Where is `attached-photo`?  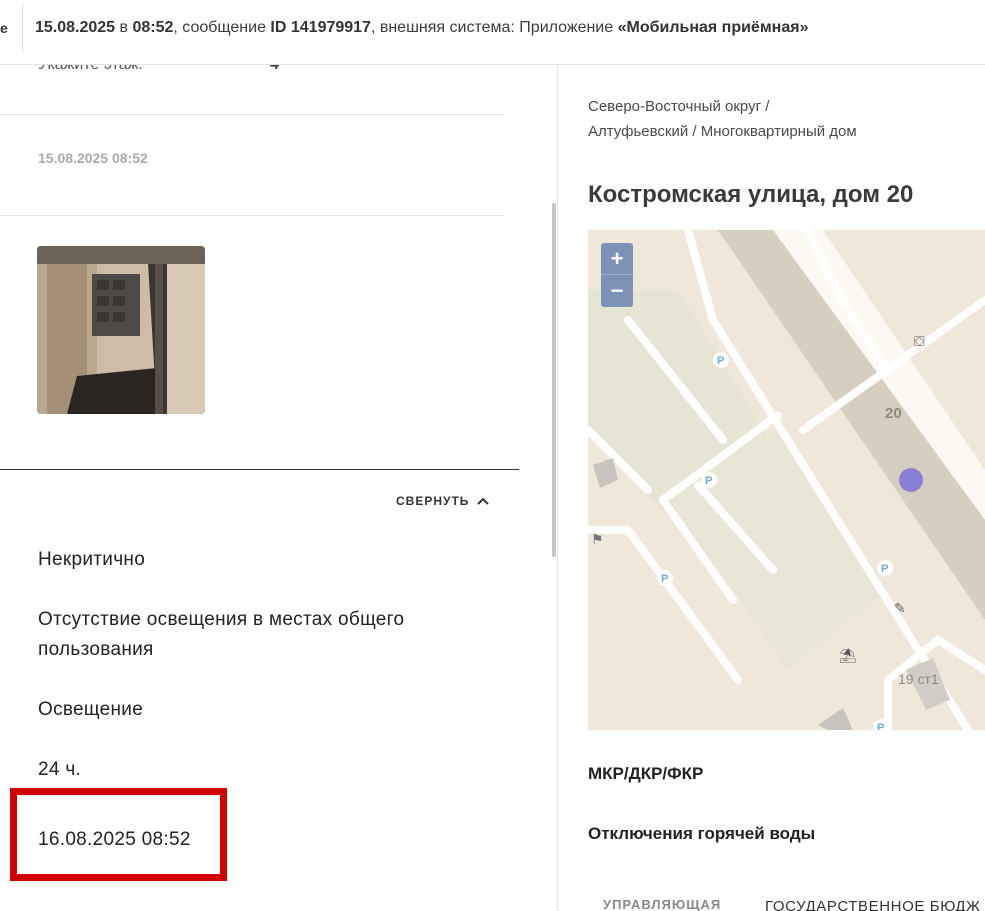
attached-photo is located at coordinates (121, 330).